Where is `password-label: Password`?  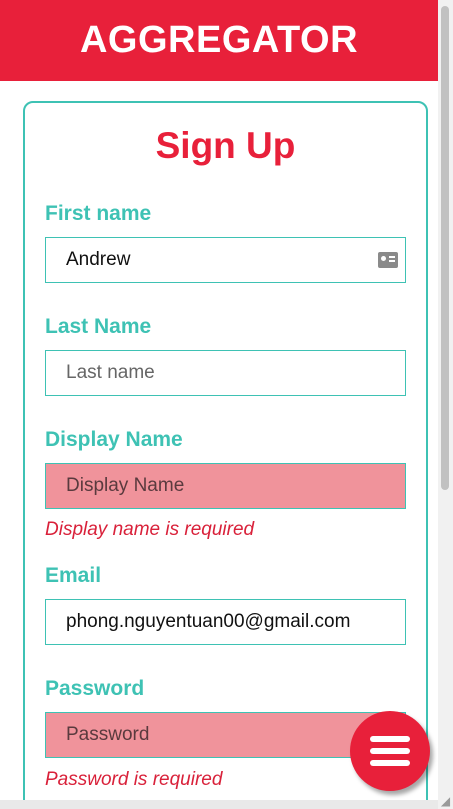 password-label: Password is located at coordinates (95, 688).